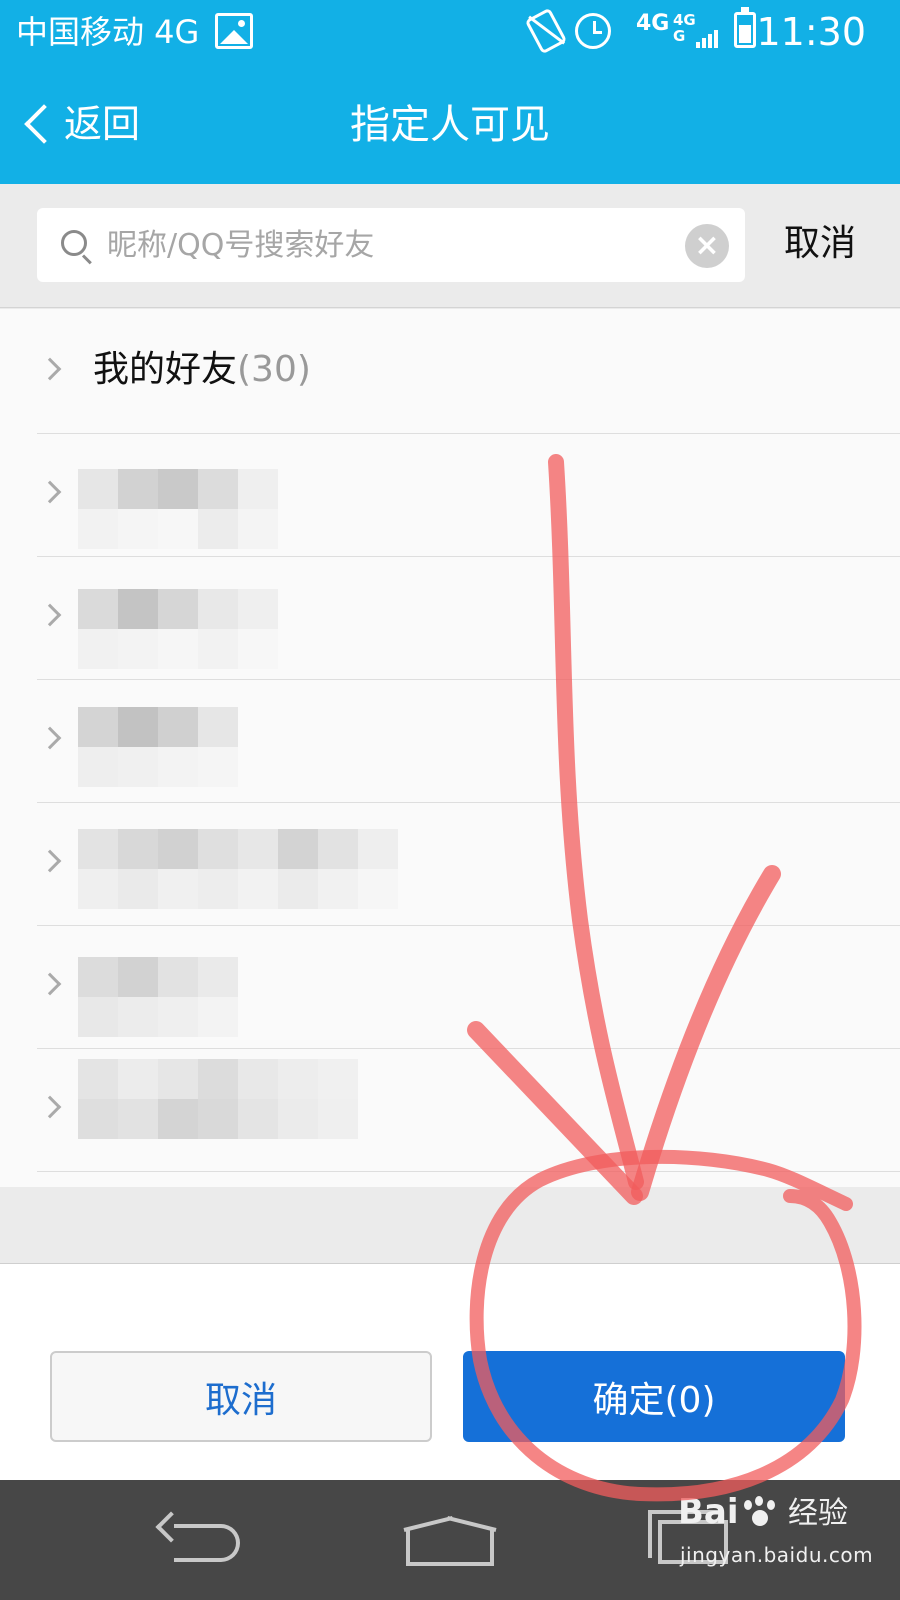 The width and height of the screenshot is (900, 1600). Describe the element at coordinates (450, 1540) in the screenshot. I see `nav-home-icon` at that location.